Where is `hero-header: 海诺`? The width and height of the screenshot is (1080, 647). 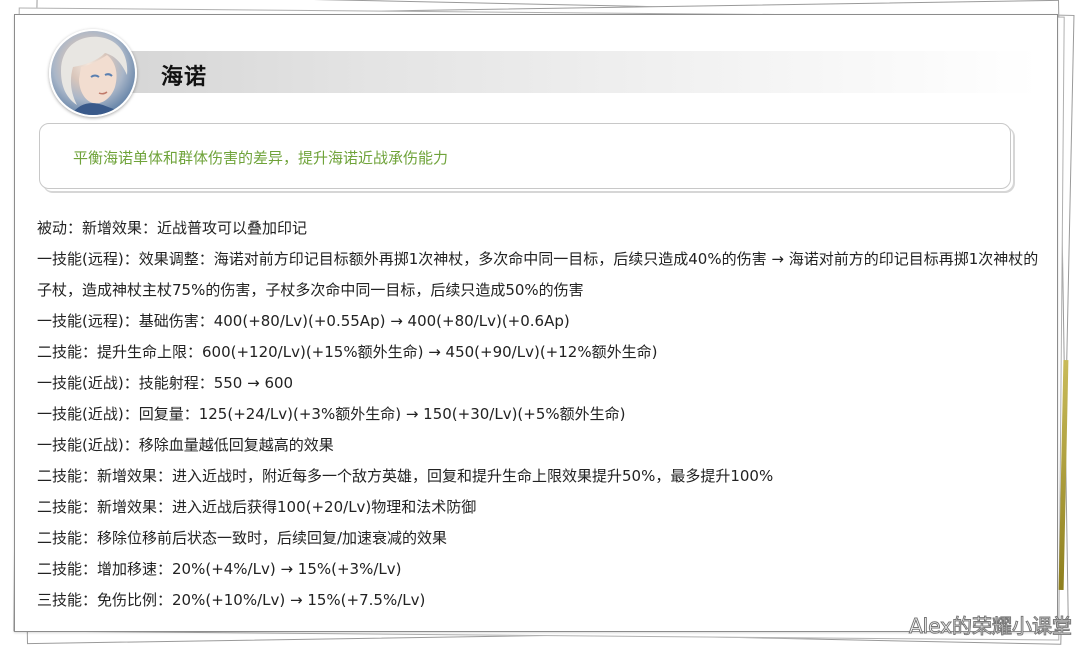
hero-header: 海诺 is located at coordinates (544, 73).